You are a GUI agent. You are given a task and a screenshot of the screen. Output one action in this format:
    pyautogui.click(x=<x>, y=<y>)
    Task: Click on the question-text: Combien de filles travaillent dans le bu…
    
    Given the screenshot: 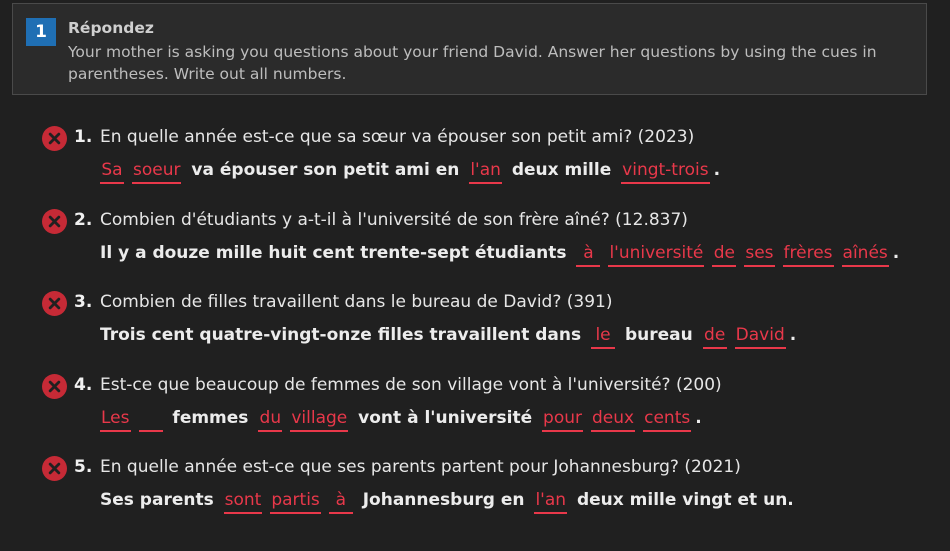 What is the action you would take?
    pyautogui.click(x=356, y=302)
    